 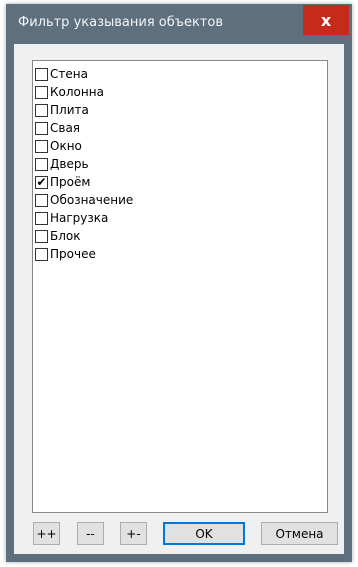 I want to click on list-item-door: Дверь, so click(x=62, y=164).